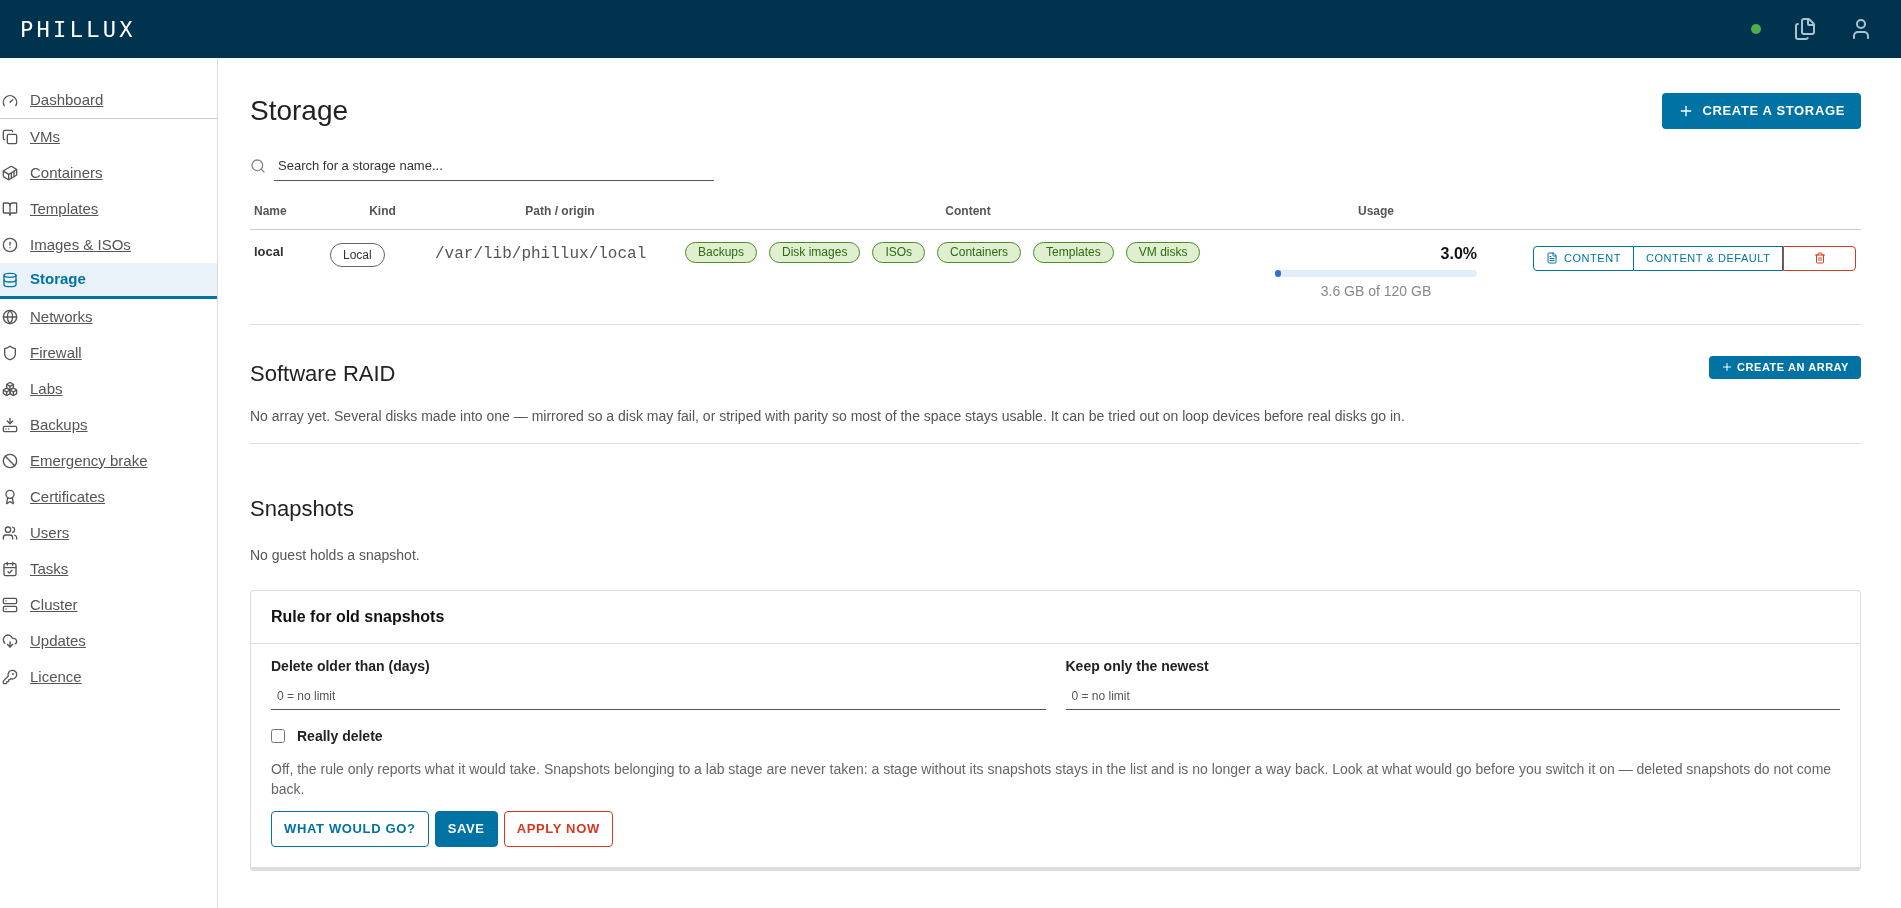 This screenshot has width=1901, height=908. I want to click on users-icon, so click(10, 533).